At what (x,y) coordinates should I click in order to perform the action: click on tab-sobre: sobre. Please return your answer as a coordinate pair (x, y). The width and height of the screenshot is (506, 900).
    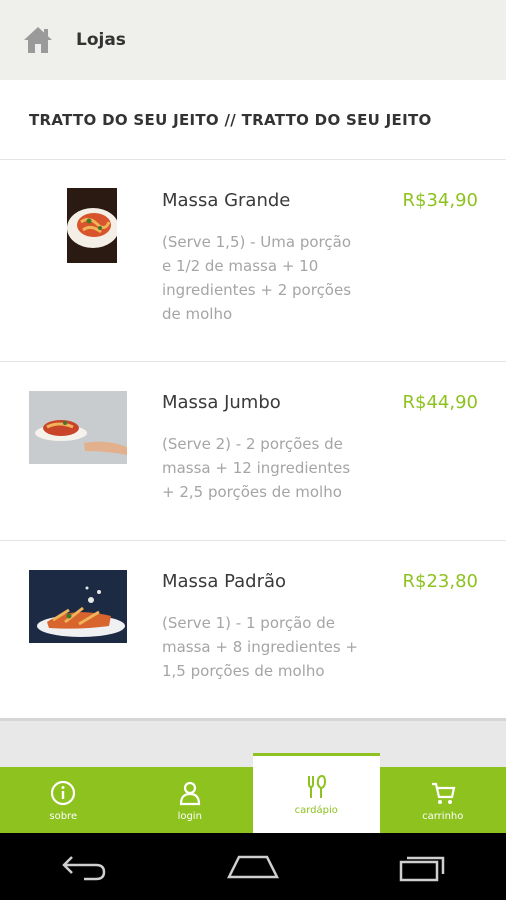
    Looking at the image, I should click on (63, 800).